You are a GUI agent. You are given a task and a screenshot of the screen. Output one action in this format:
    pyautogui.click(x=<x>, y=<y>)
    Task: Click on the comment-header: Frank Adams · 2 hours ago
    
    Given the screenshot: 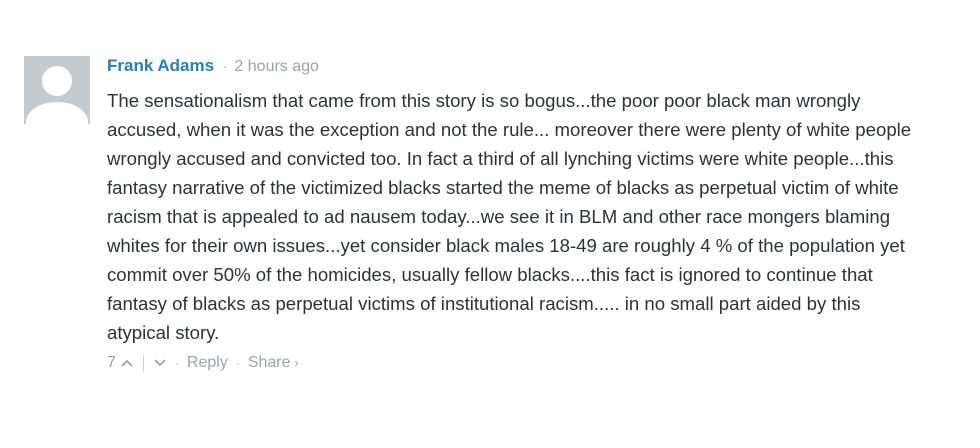 What is the action you would take?
    pyautogui.click(x=515, y=69)
    